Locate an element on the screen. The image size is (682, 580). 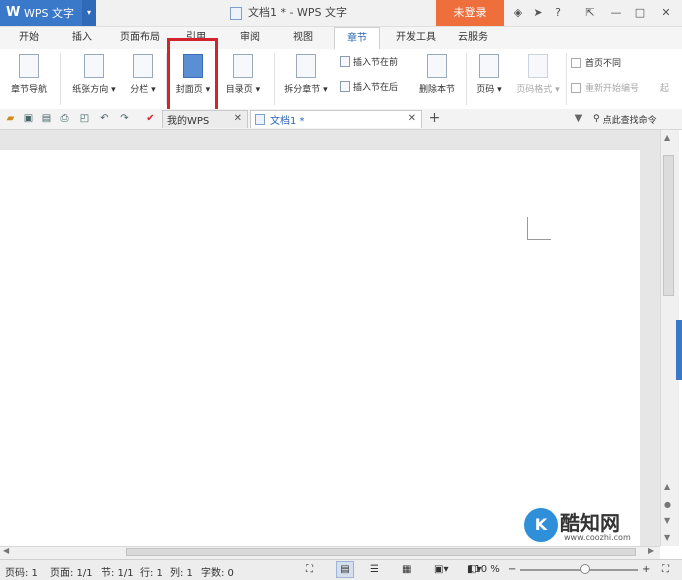
coozhi-logo-icon: K is located at coordinates (541, 525).